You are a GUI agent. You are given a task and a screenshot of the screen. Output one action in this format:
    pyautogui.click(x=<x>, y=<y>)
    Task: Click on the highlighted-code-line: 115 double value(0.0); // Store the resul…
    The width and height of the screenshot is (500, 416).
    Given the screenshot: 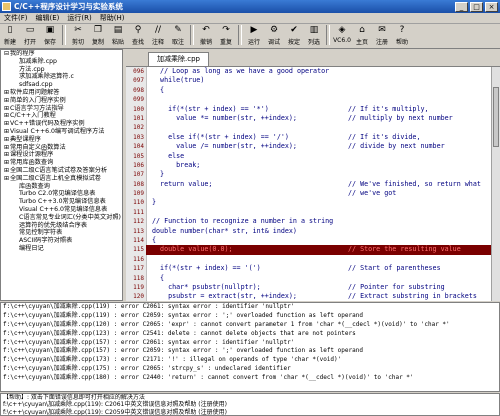 What is the action you would take?
    pyautogui.click(x=312, y=250)
    